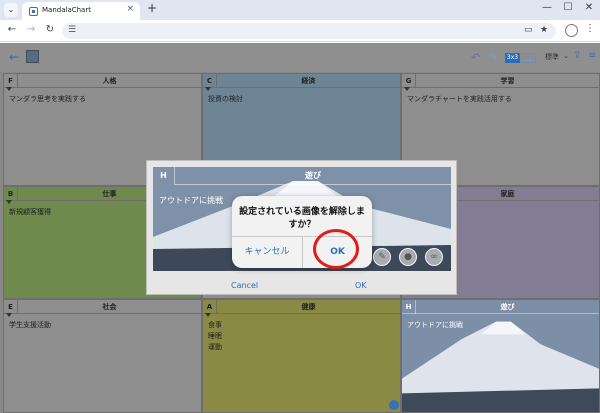 This screenshot has height=413, width=600. I want to click on cell-letter: B, so click(11, 194).